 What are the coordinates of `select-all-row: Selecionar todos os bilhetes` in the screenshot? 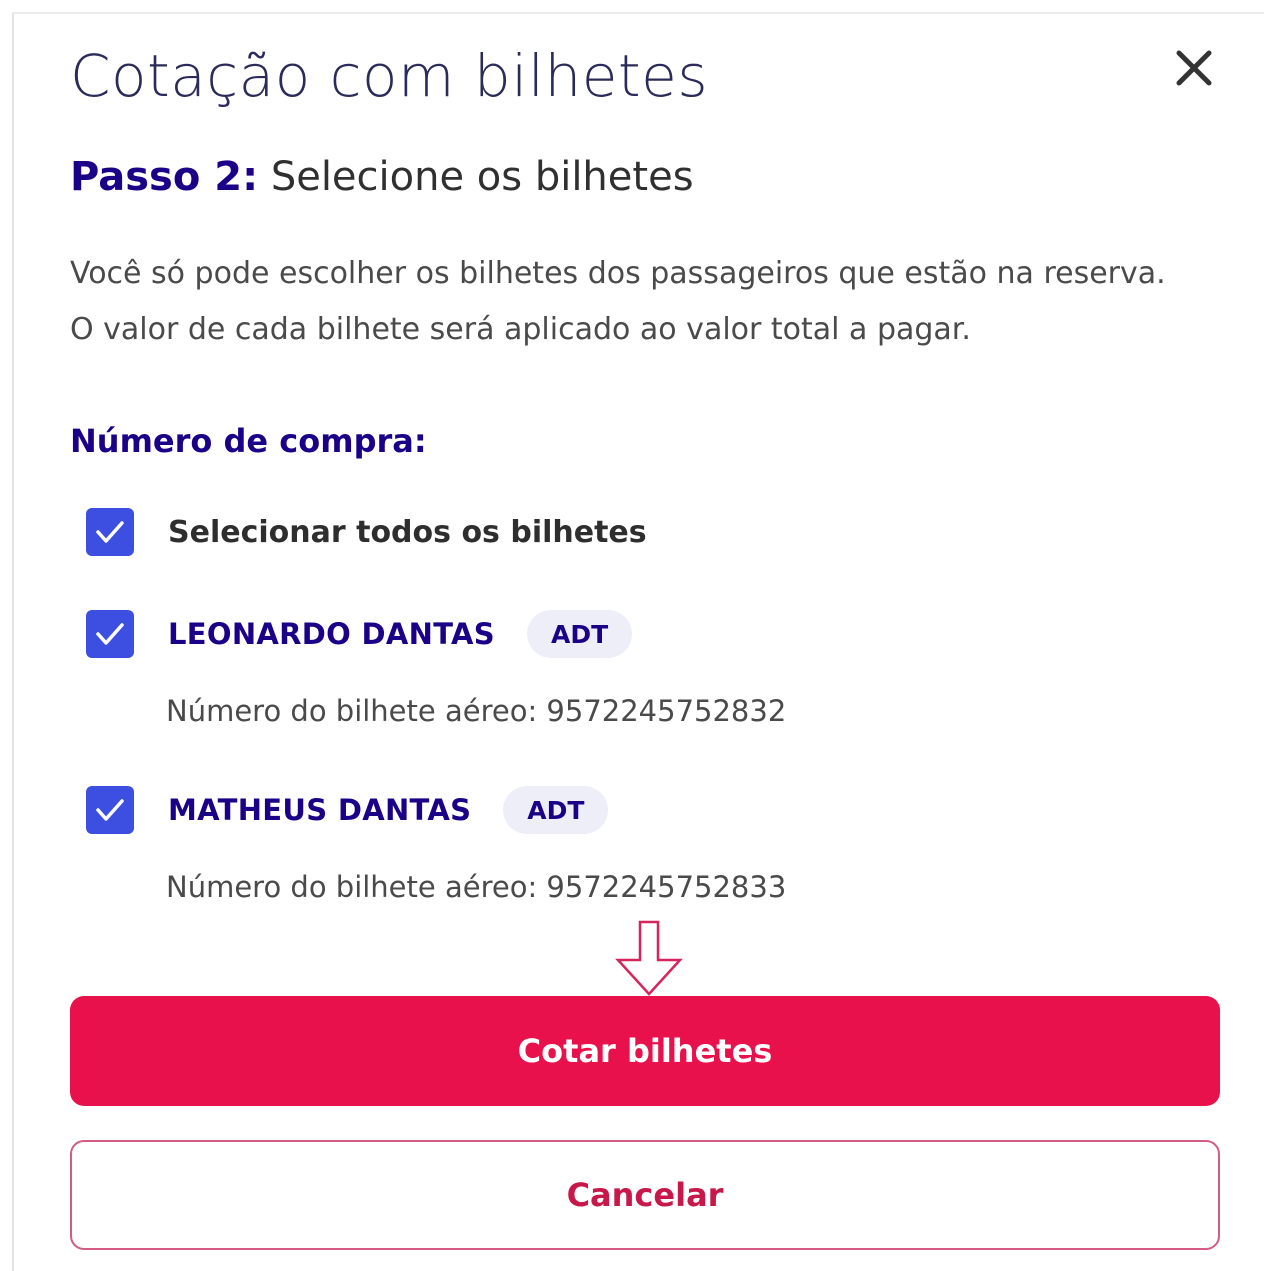 It's located at (366, 532).